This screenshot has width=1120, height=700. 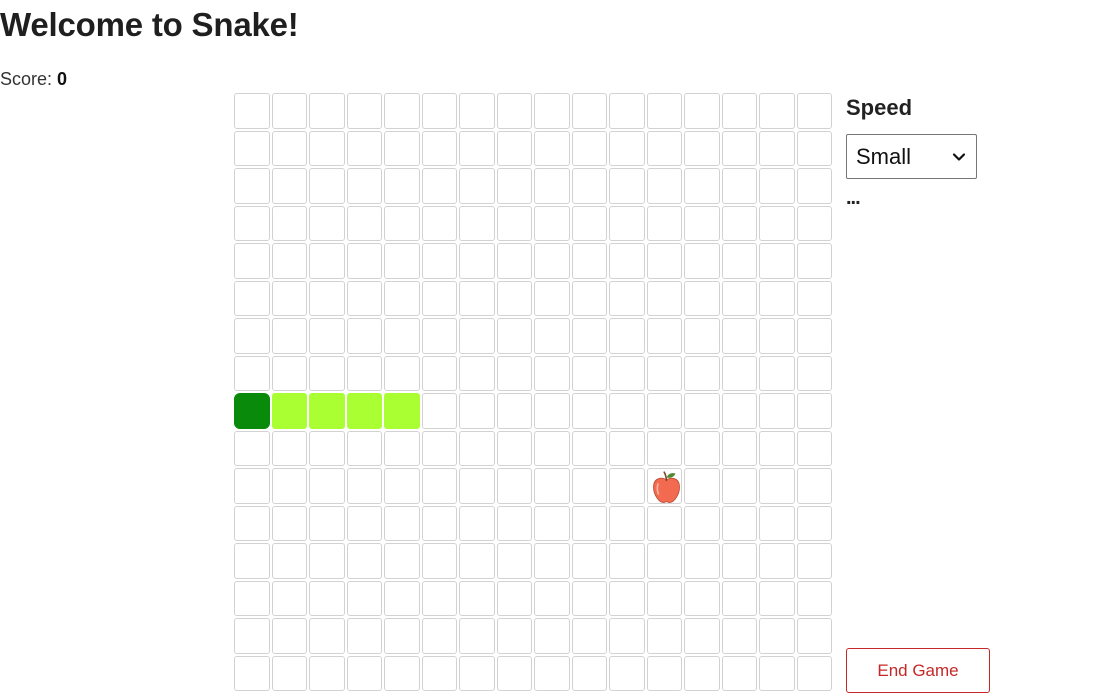 What do you see at coordinates (664, 486) in the screenshot?
I see `apple-cell` at bounding box center [664, 486].